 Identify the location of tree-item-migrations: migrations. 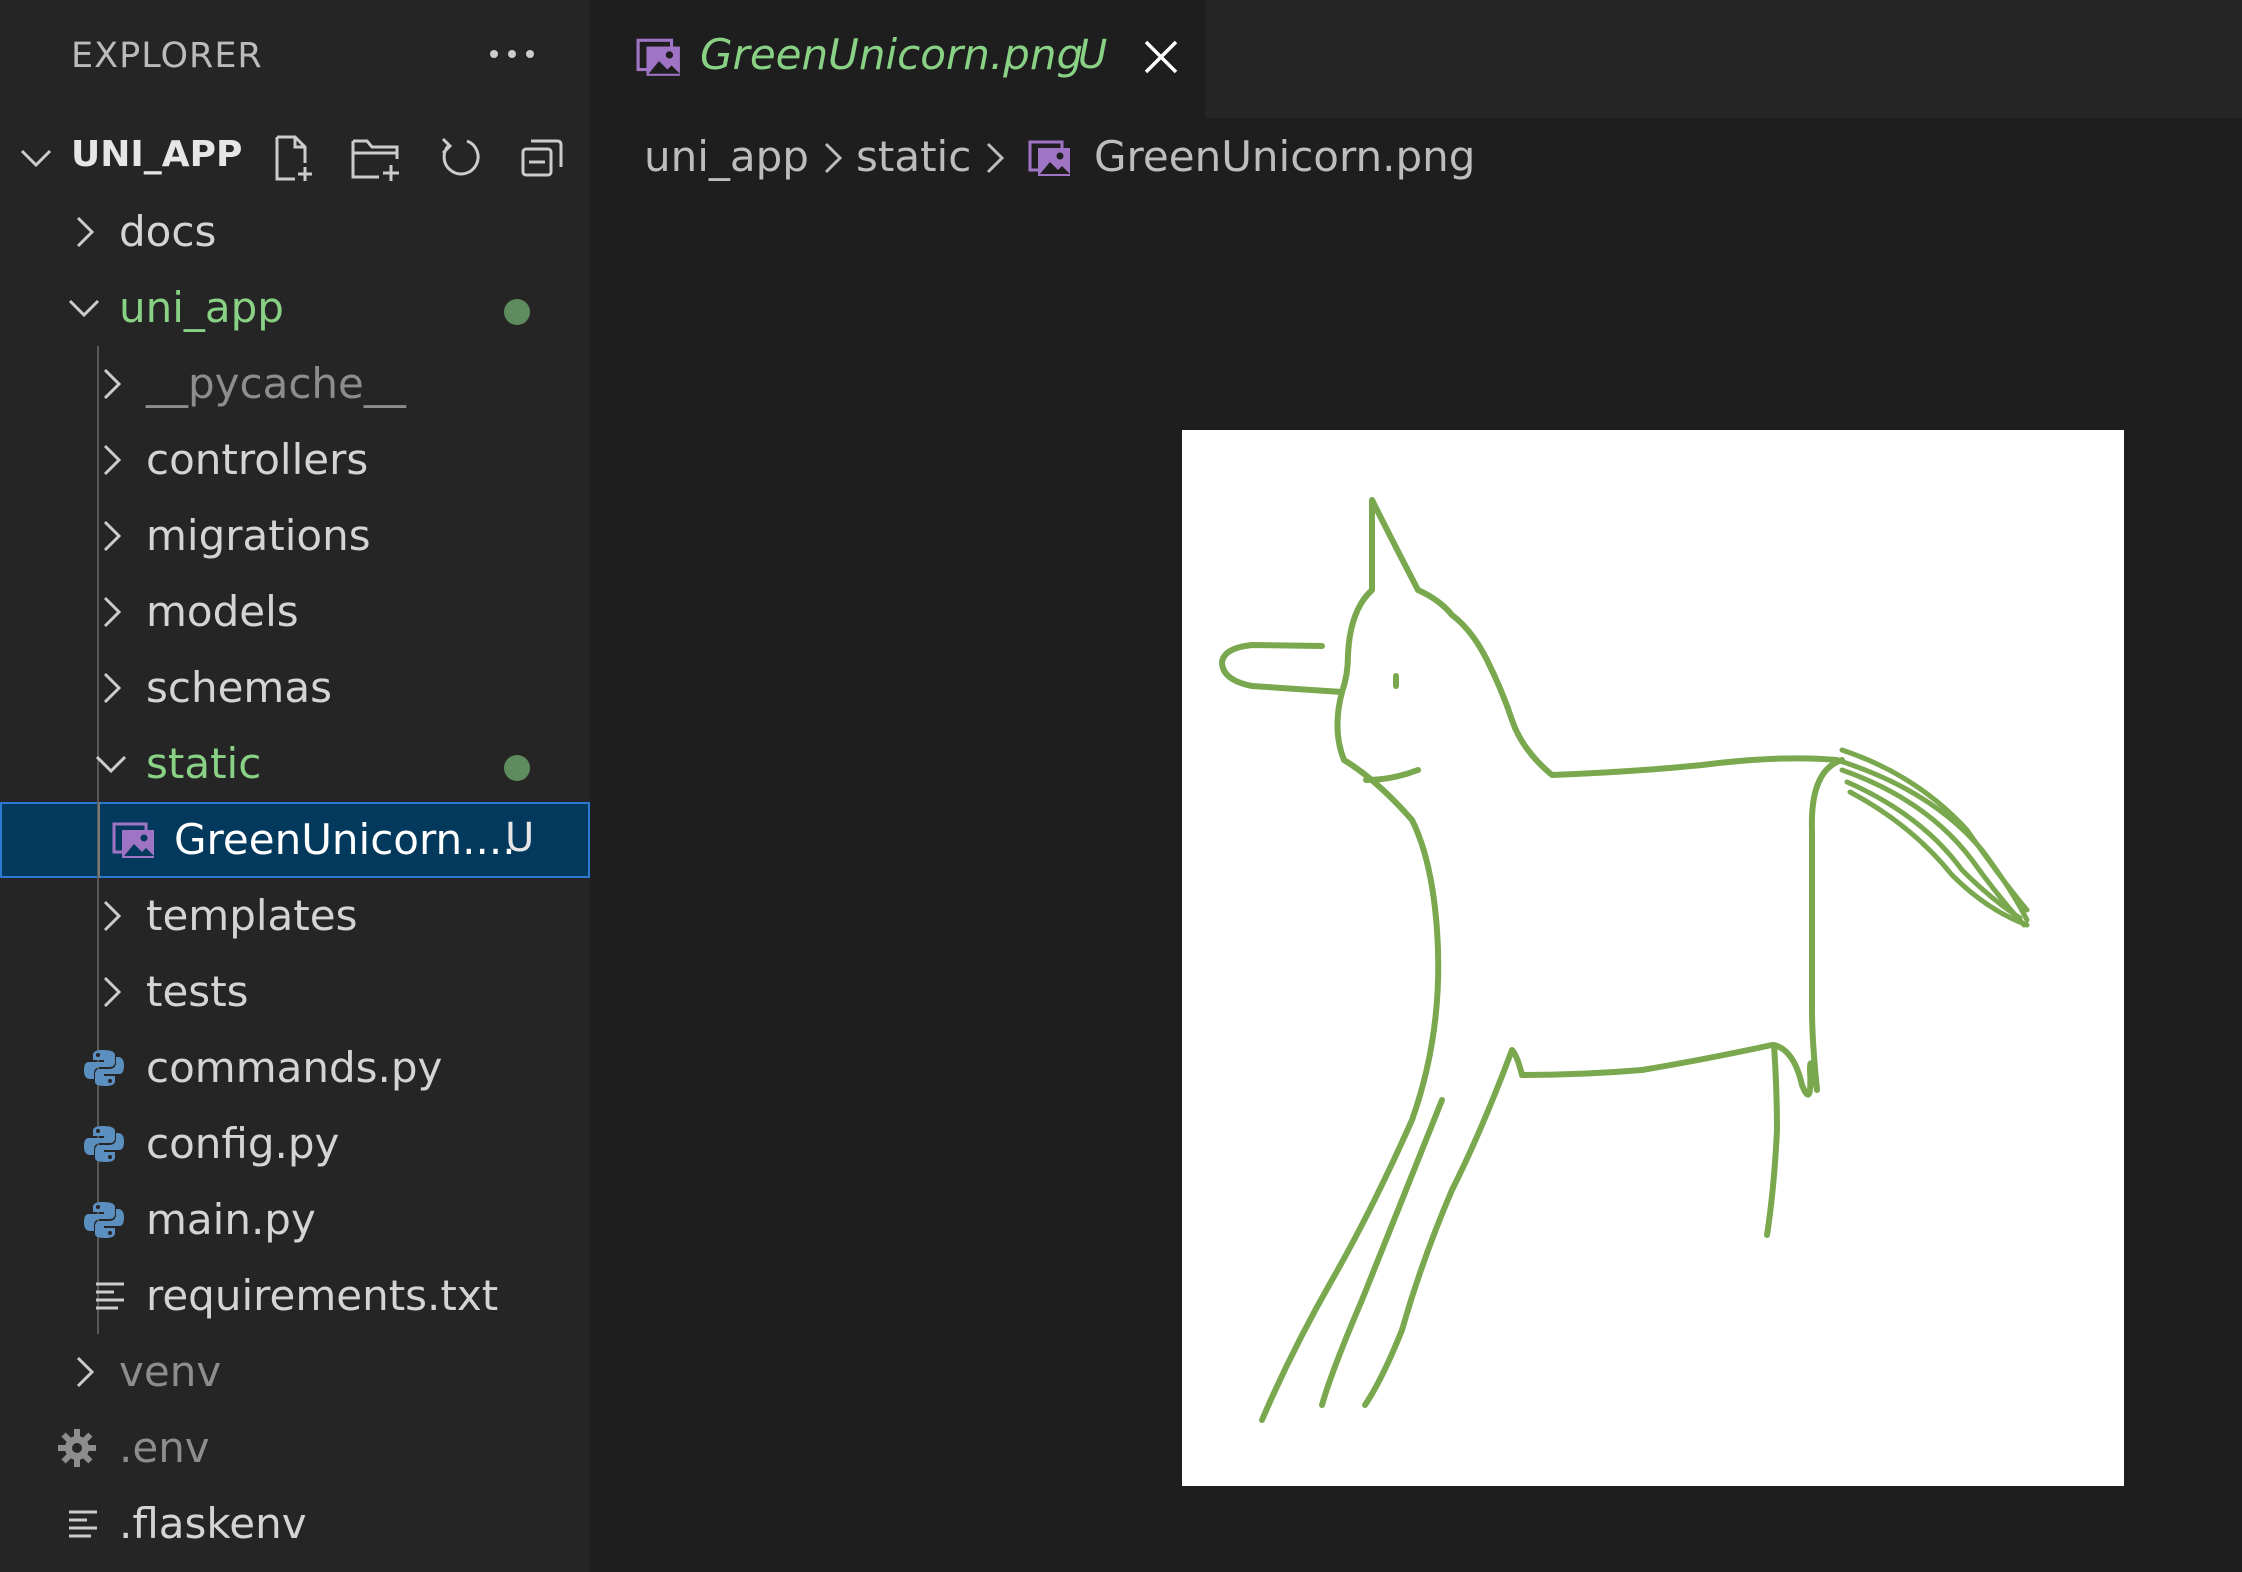
(295, 536).